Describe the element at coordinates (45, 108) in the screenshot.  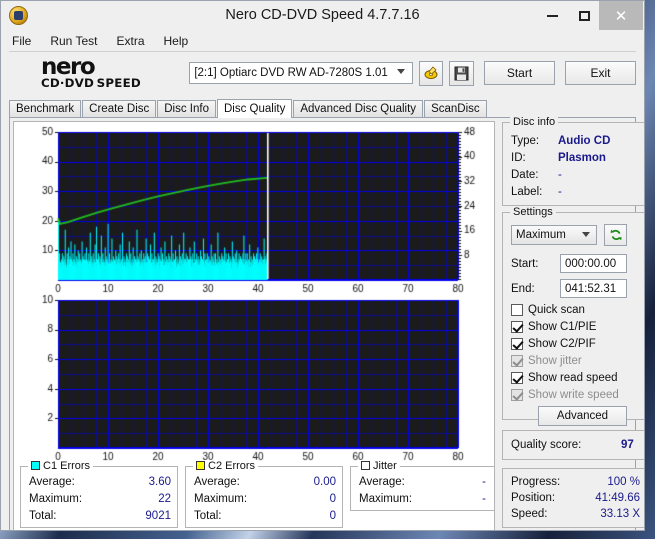
I see `tab-benchmark: Benchmark` at that location.